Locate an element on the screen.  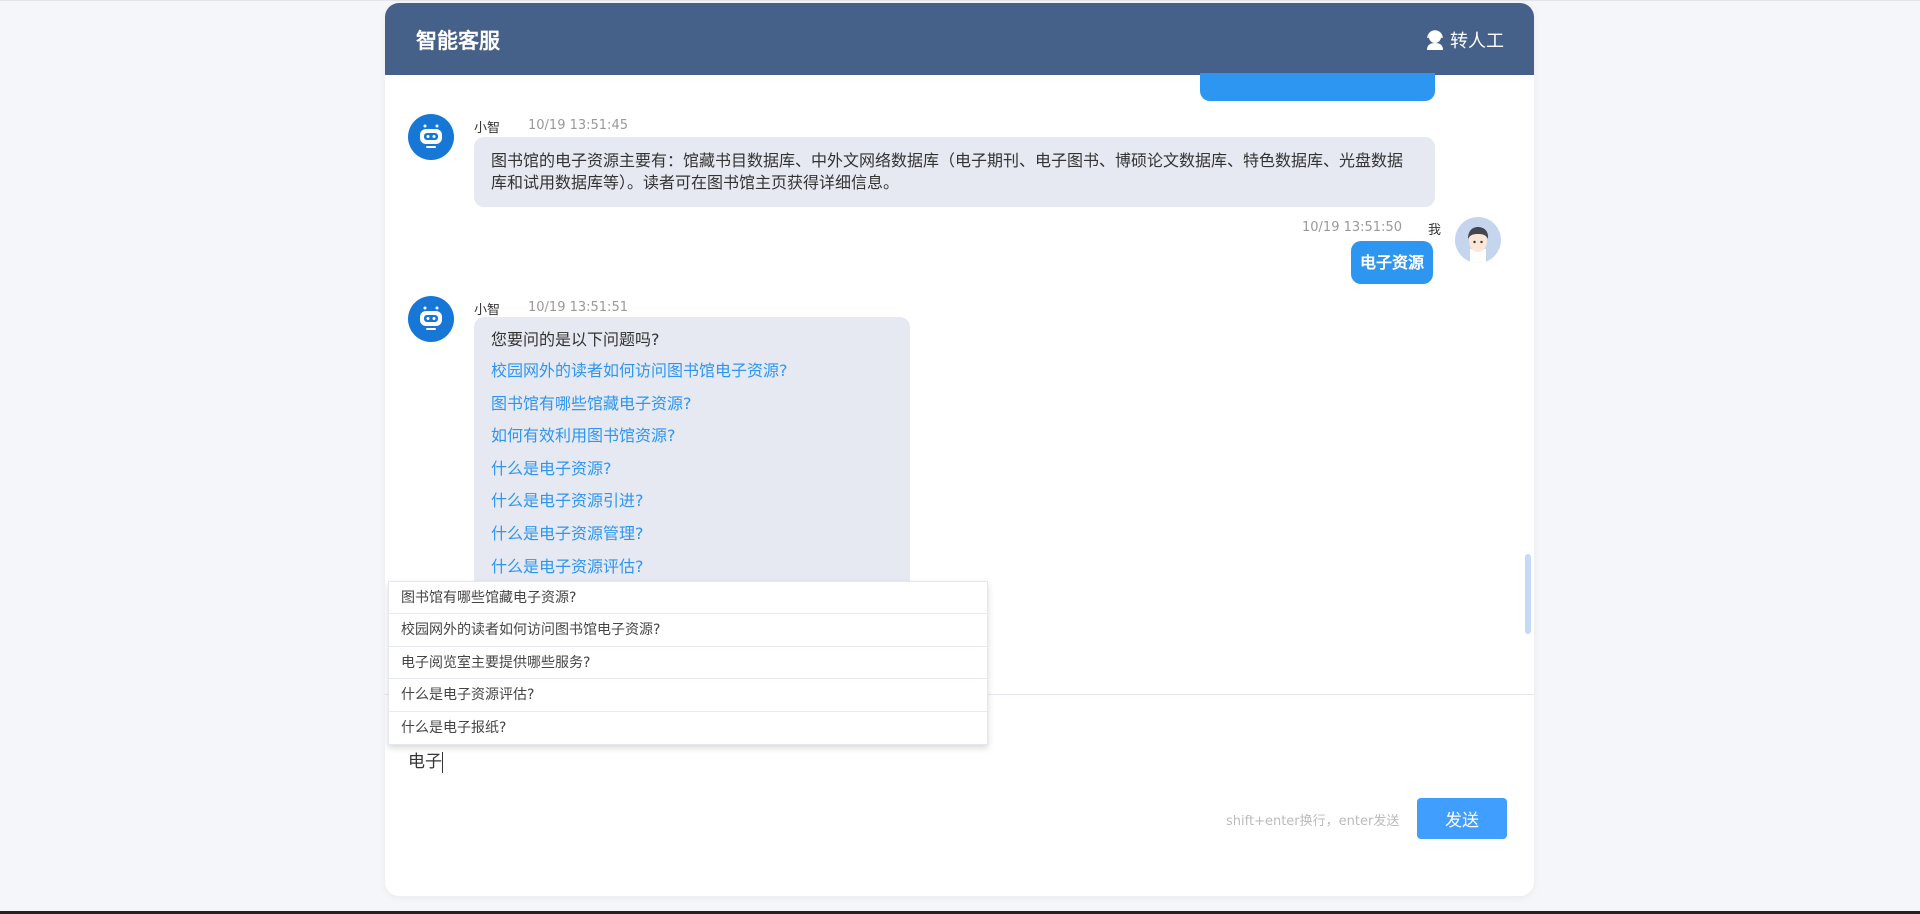
user-face-icon is located at coordinates (1478, 245).